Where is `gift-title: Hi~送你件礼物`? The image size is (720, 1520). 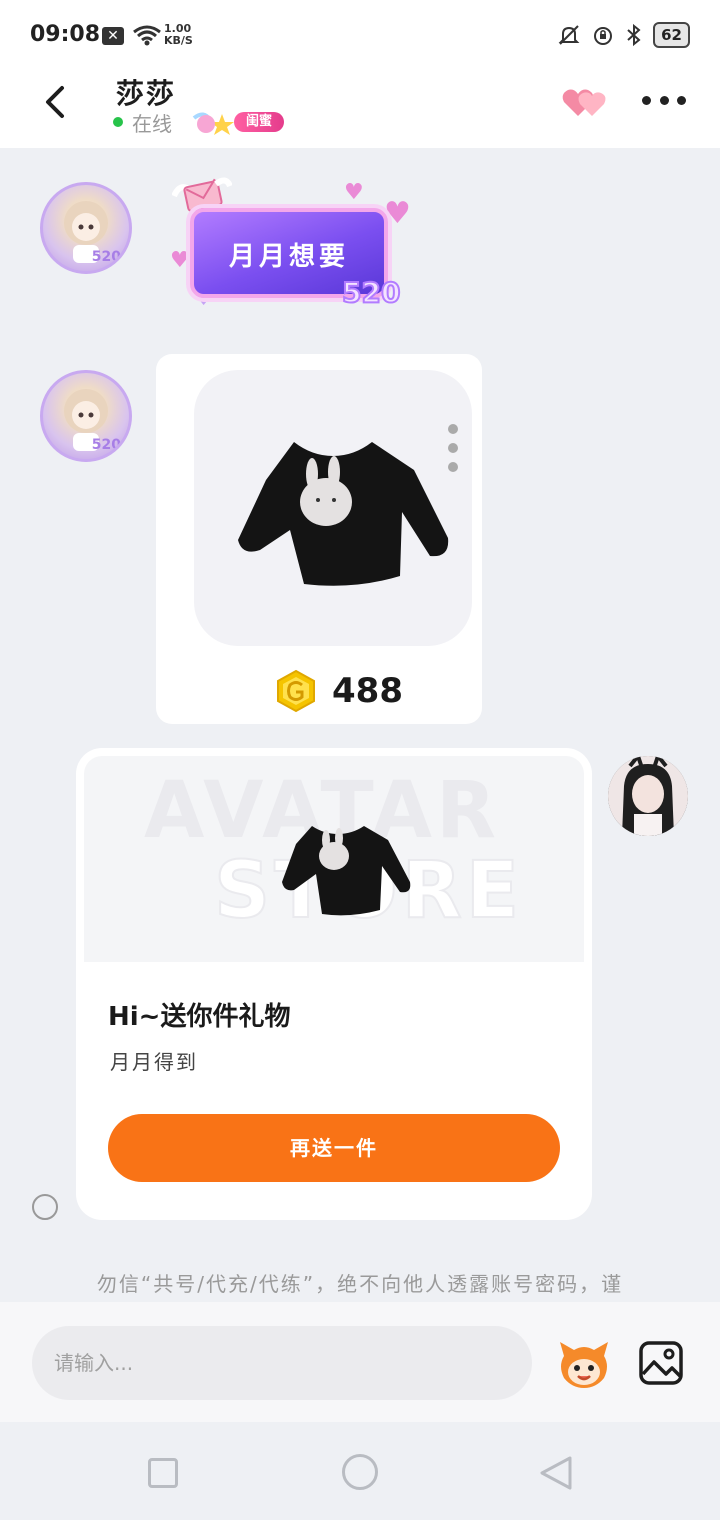
gift-title: Hi~送你件礼物 is located at coordinates (199, 1017).